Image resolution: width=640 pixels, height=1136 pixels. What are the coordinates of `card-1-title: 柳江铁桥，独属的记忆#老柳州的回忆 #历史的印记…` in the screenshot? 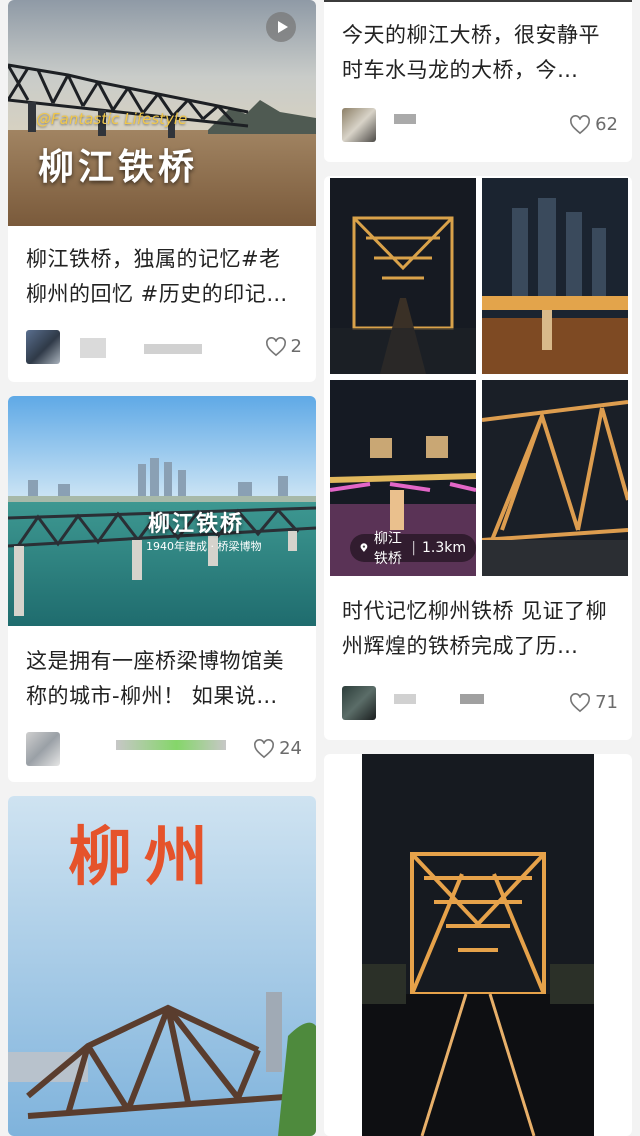 It's located at (164, 277).